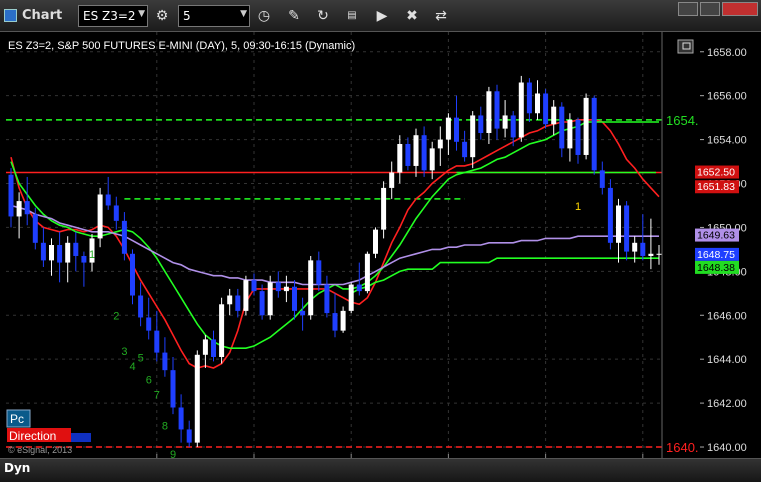 This screenshot has height=482, width=761. What do you see at coordinates (42, 15) in the screenshot?
I see `window-title: Chart` at bounding box center [42, 15].